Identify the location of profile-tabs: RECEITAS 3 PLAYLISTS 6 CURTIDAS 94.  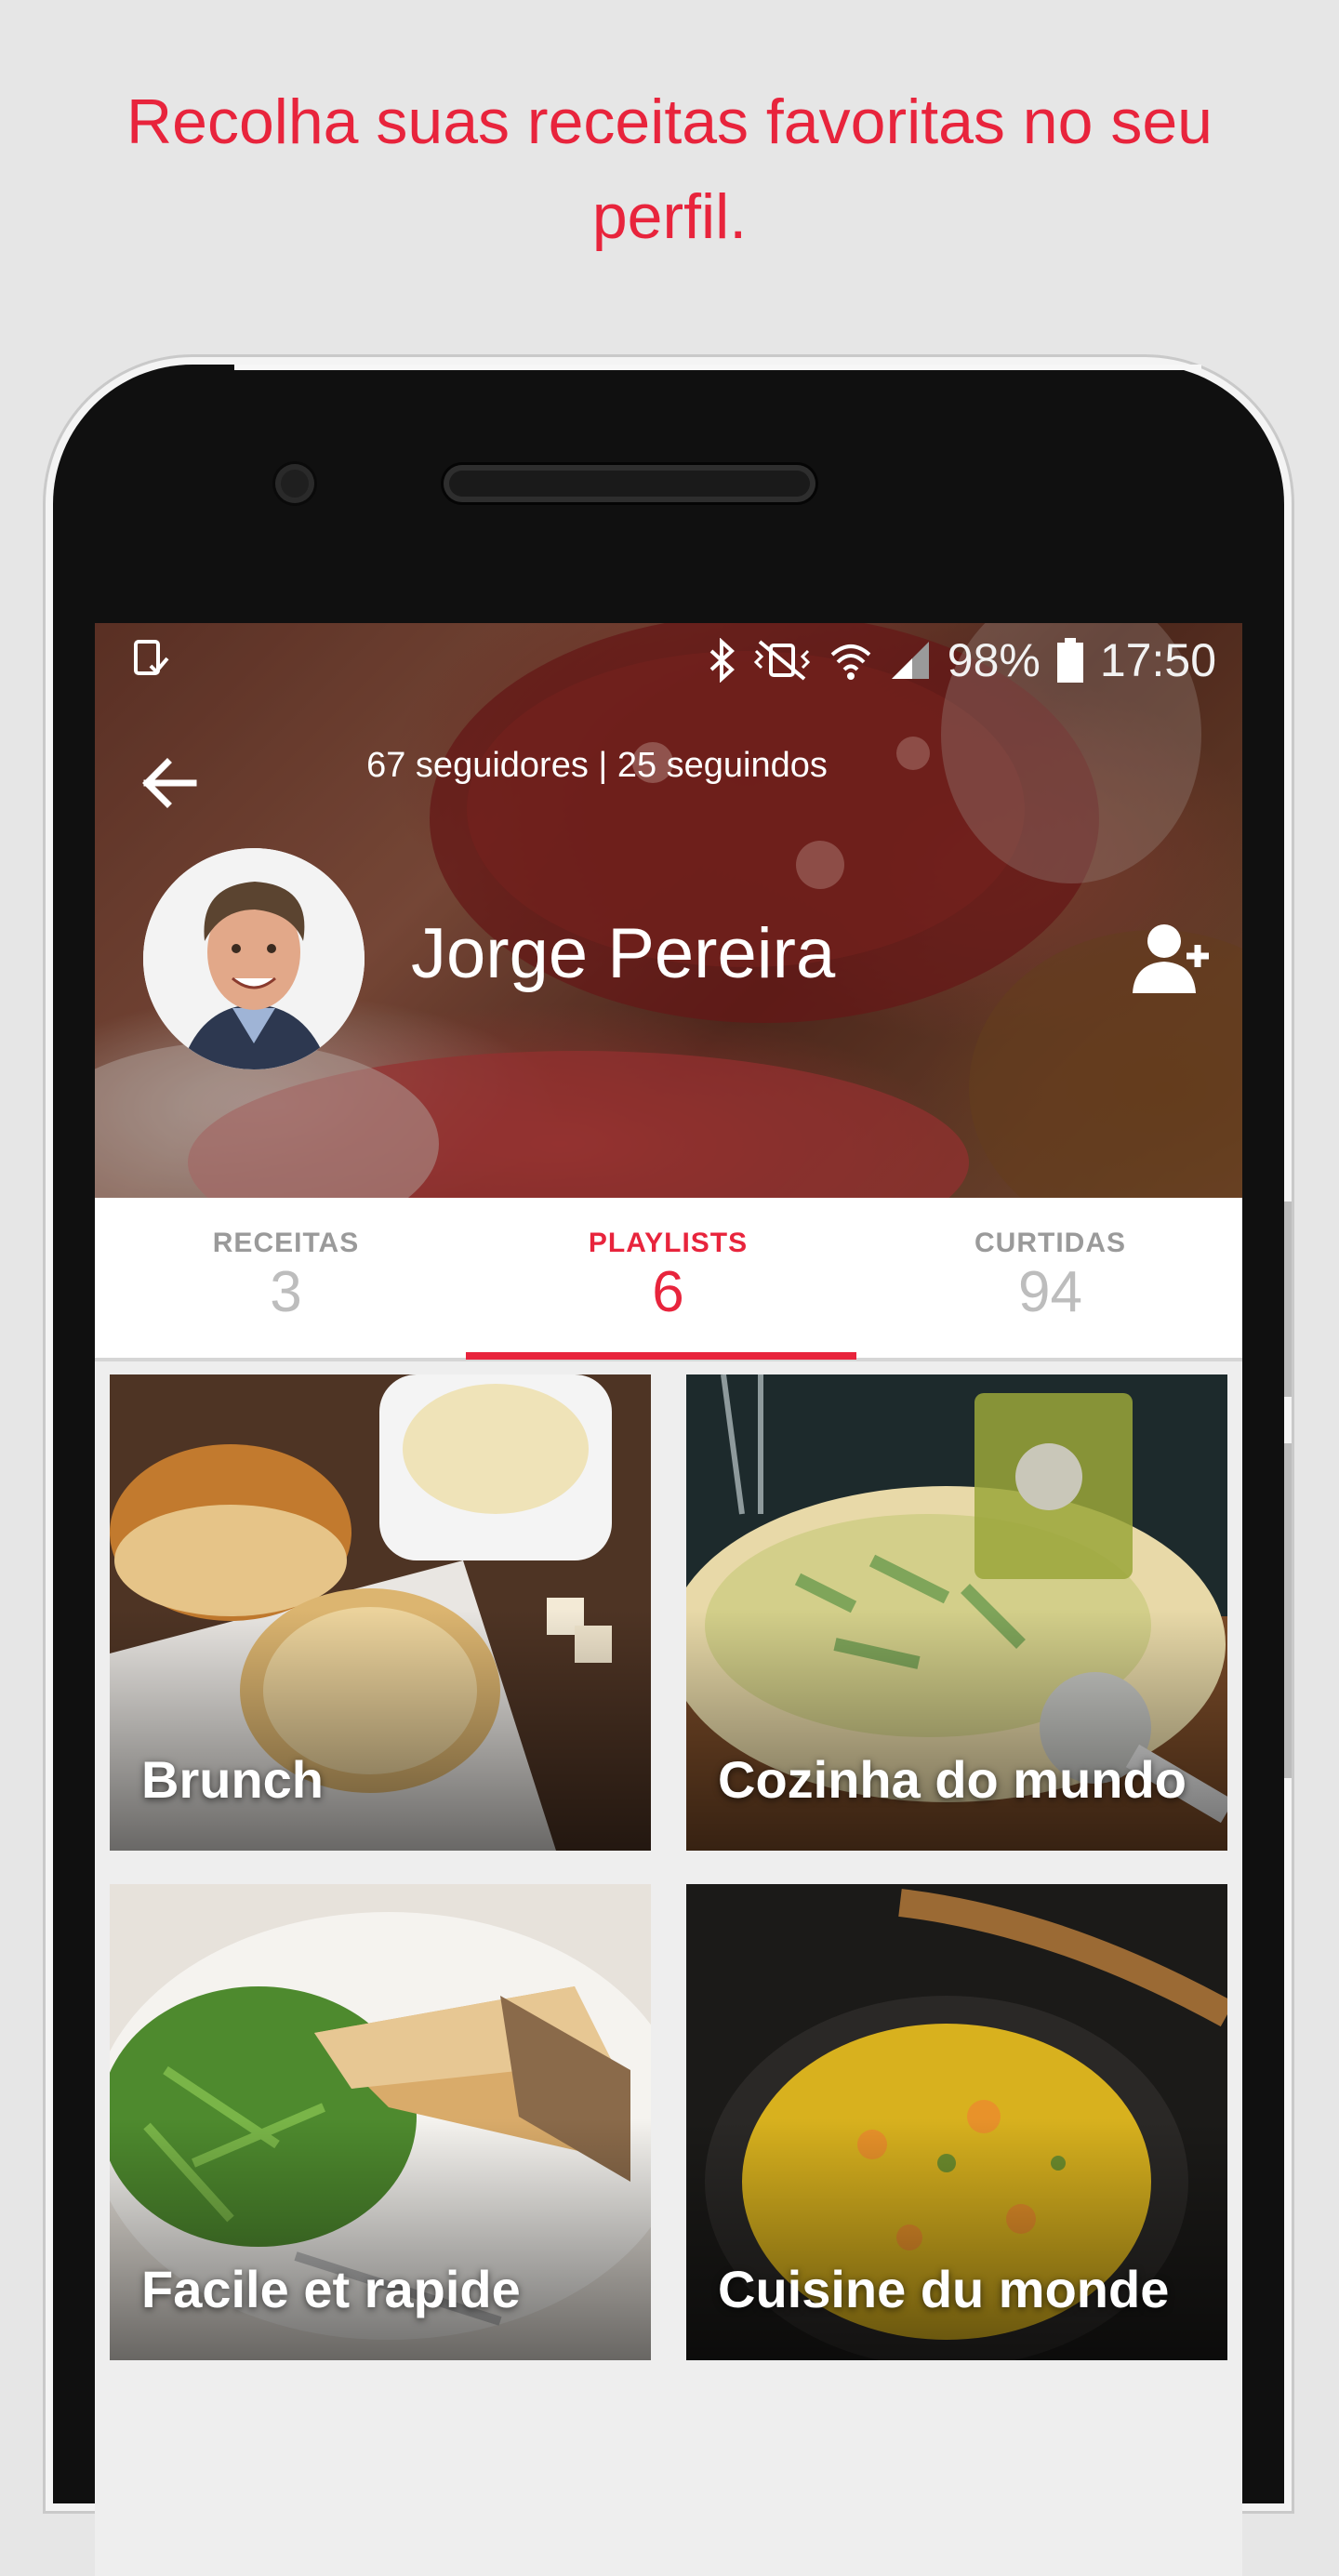
(668, 1279).